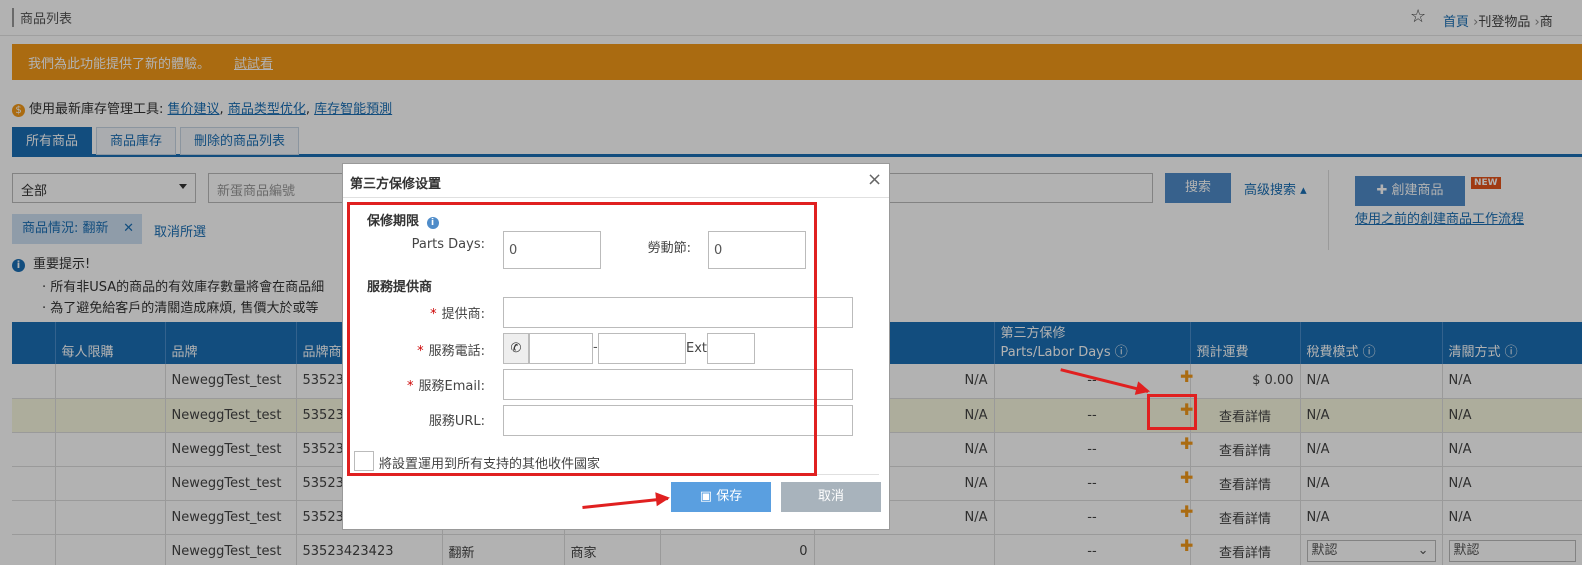  What do you see at coordinates (396, 184) in the screenshot?
I see `modal-title: 第三方保修设置` at bounding box center [396, 184].